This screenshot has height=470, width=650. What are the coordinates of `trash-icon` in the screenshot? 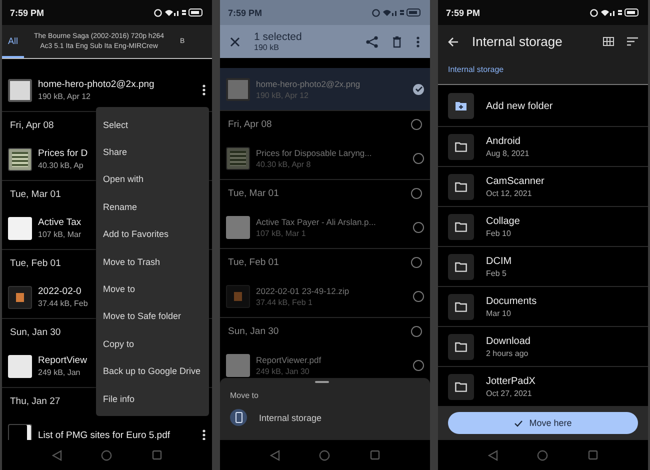 It's located at (397, 42).